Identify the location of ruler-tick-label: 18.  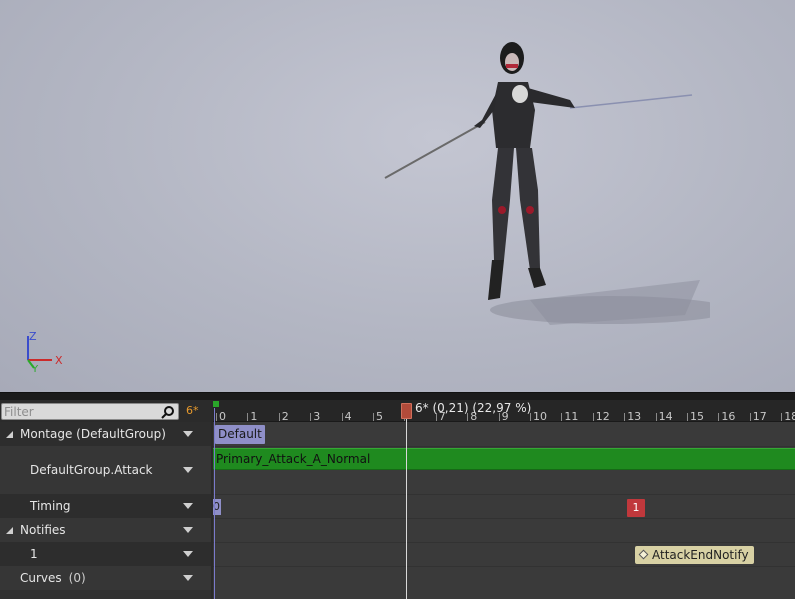
(789, 416).